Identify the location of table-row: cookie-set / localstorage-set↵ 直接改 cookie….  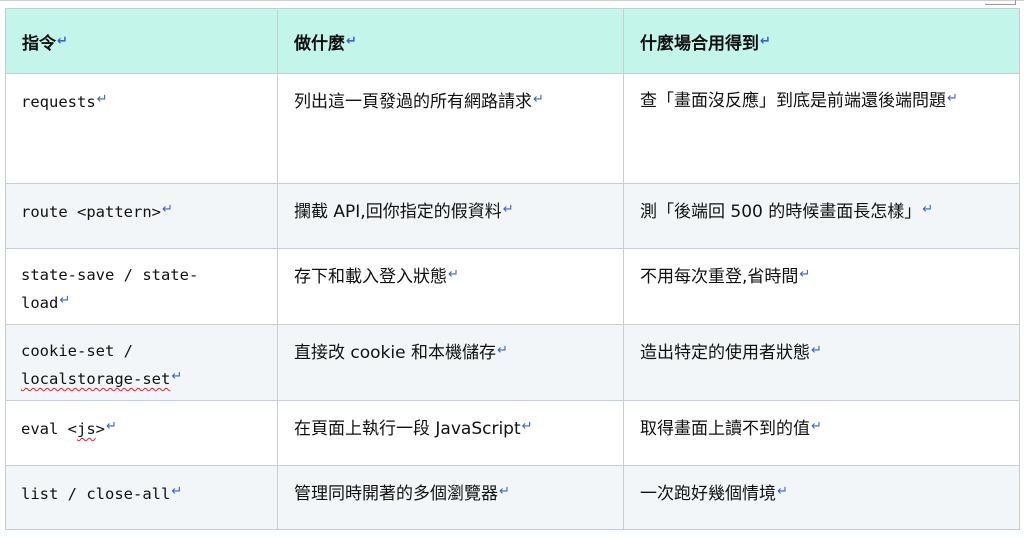
(512, 362).